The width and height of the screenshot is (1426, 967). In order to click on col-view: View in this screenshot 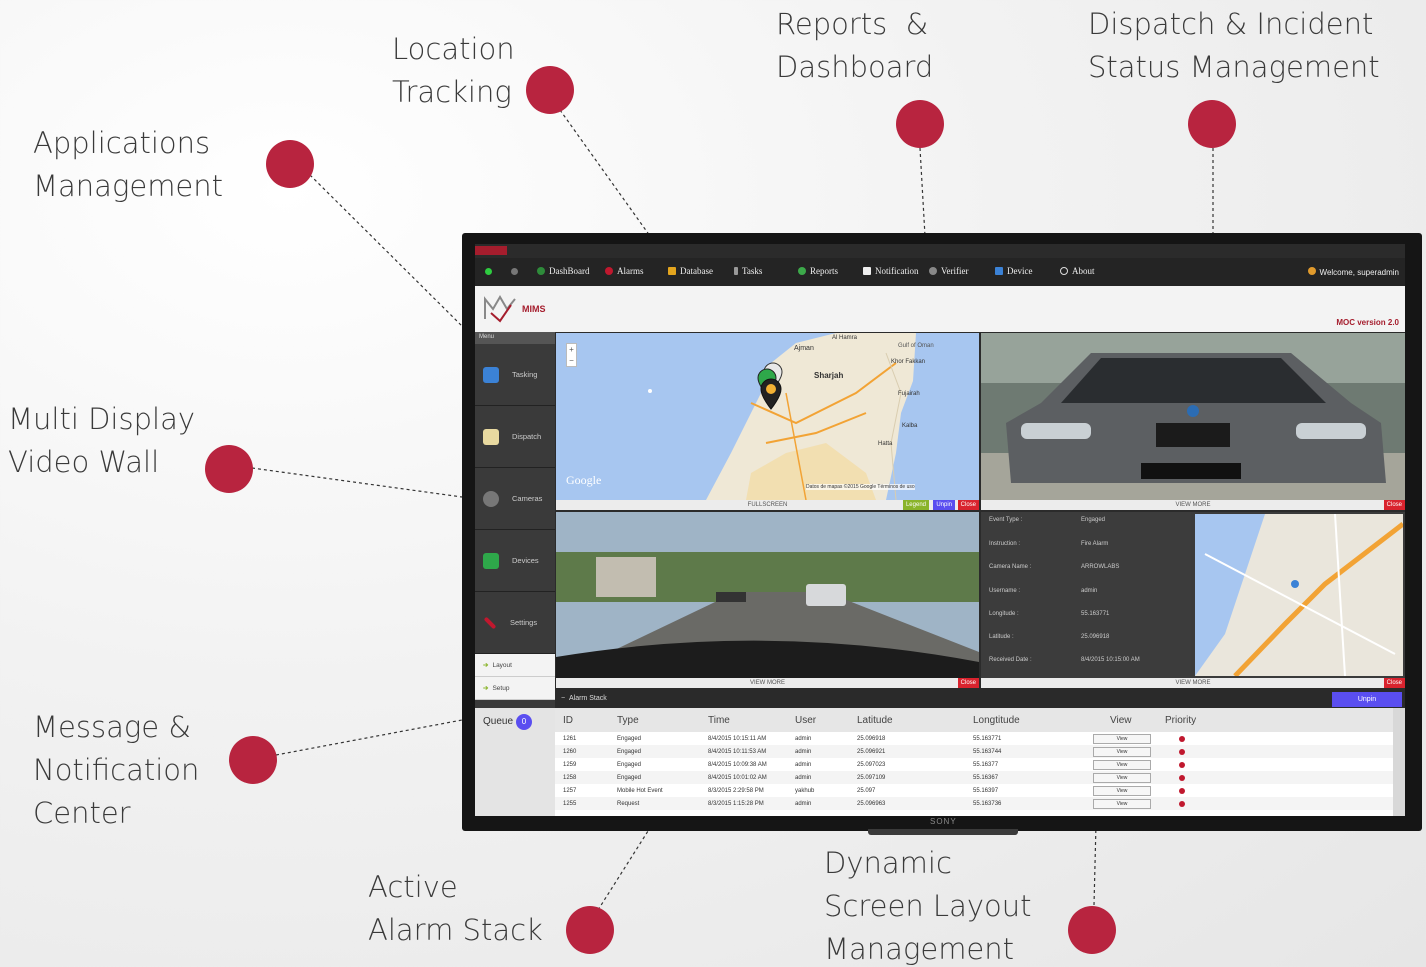, I will do `click(1121, 720)`.